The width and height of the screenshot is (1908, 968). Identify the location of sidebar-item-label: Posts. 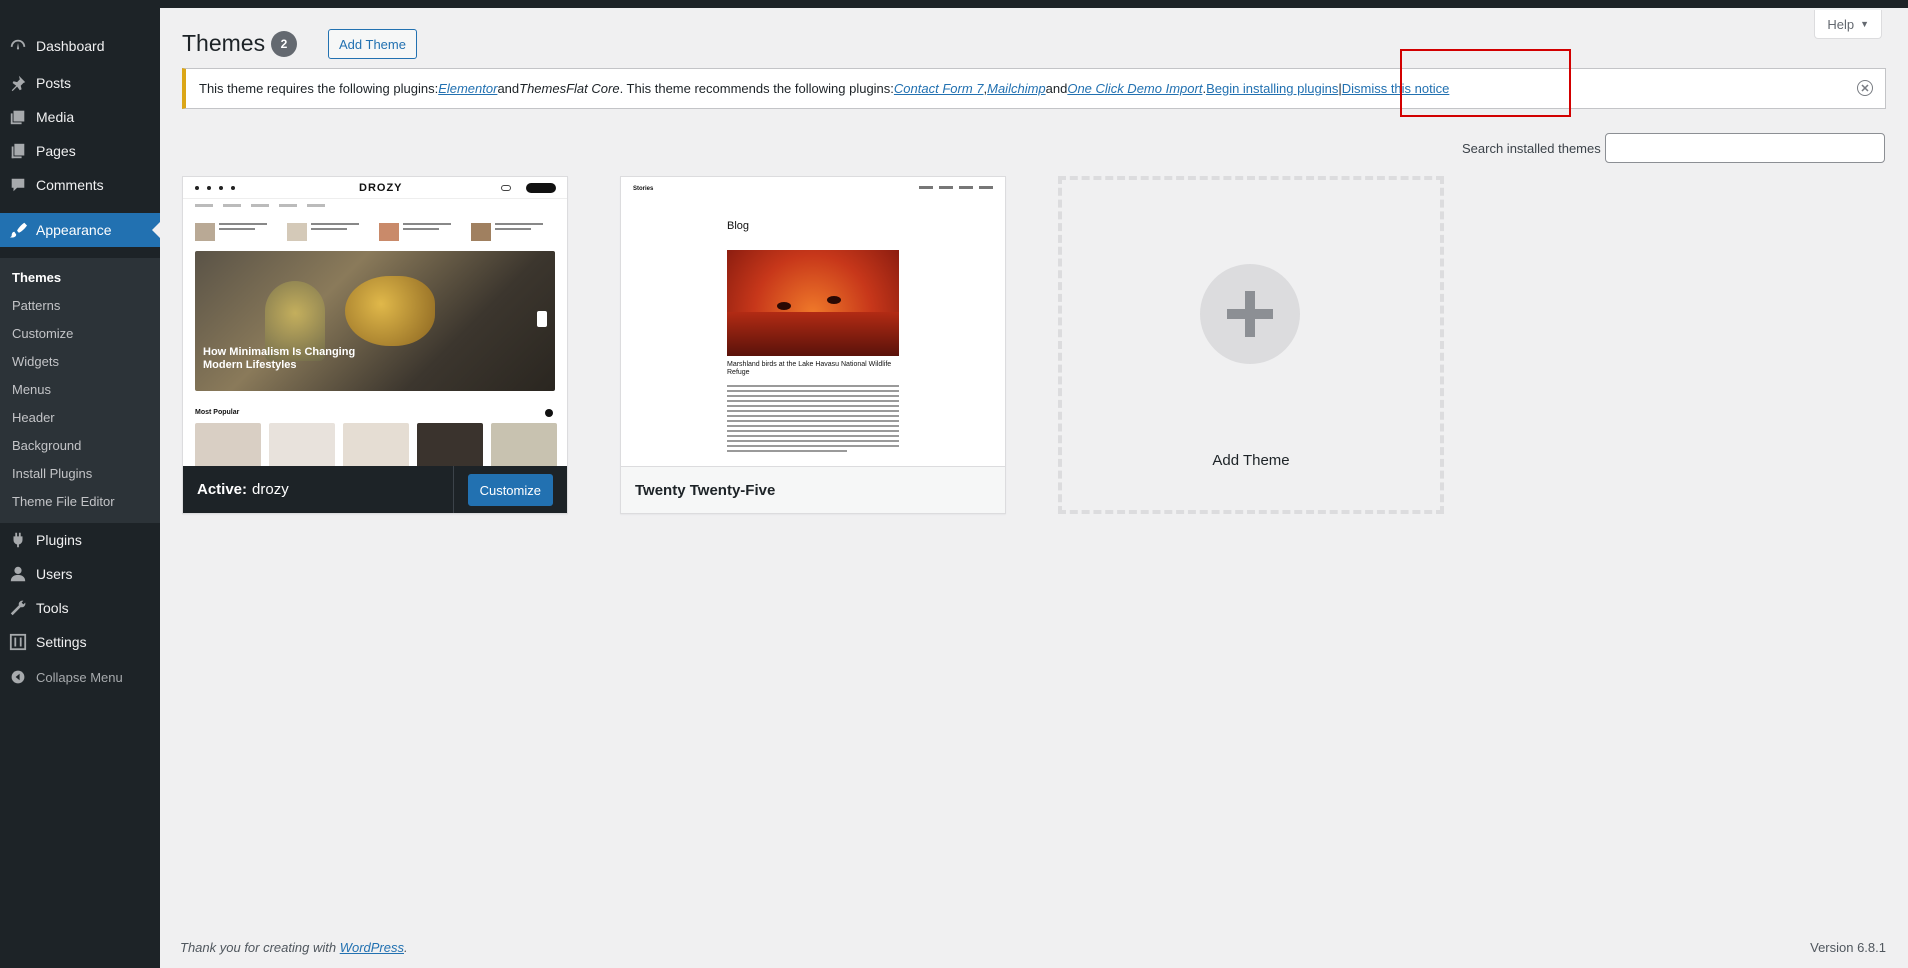
(54, 83).